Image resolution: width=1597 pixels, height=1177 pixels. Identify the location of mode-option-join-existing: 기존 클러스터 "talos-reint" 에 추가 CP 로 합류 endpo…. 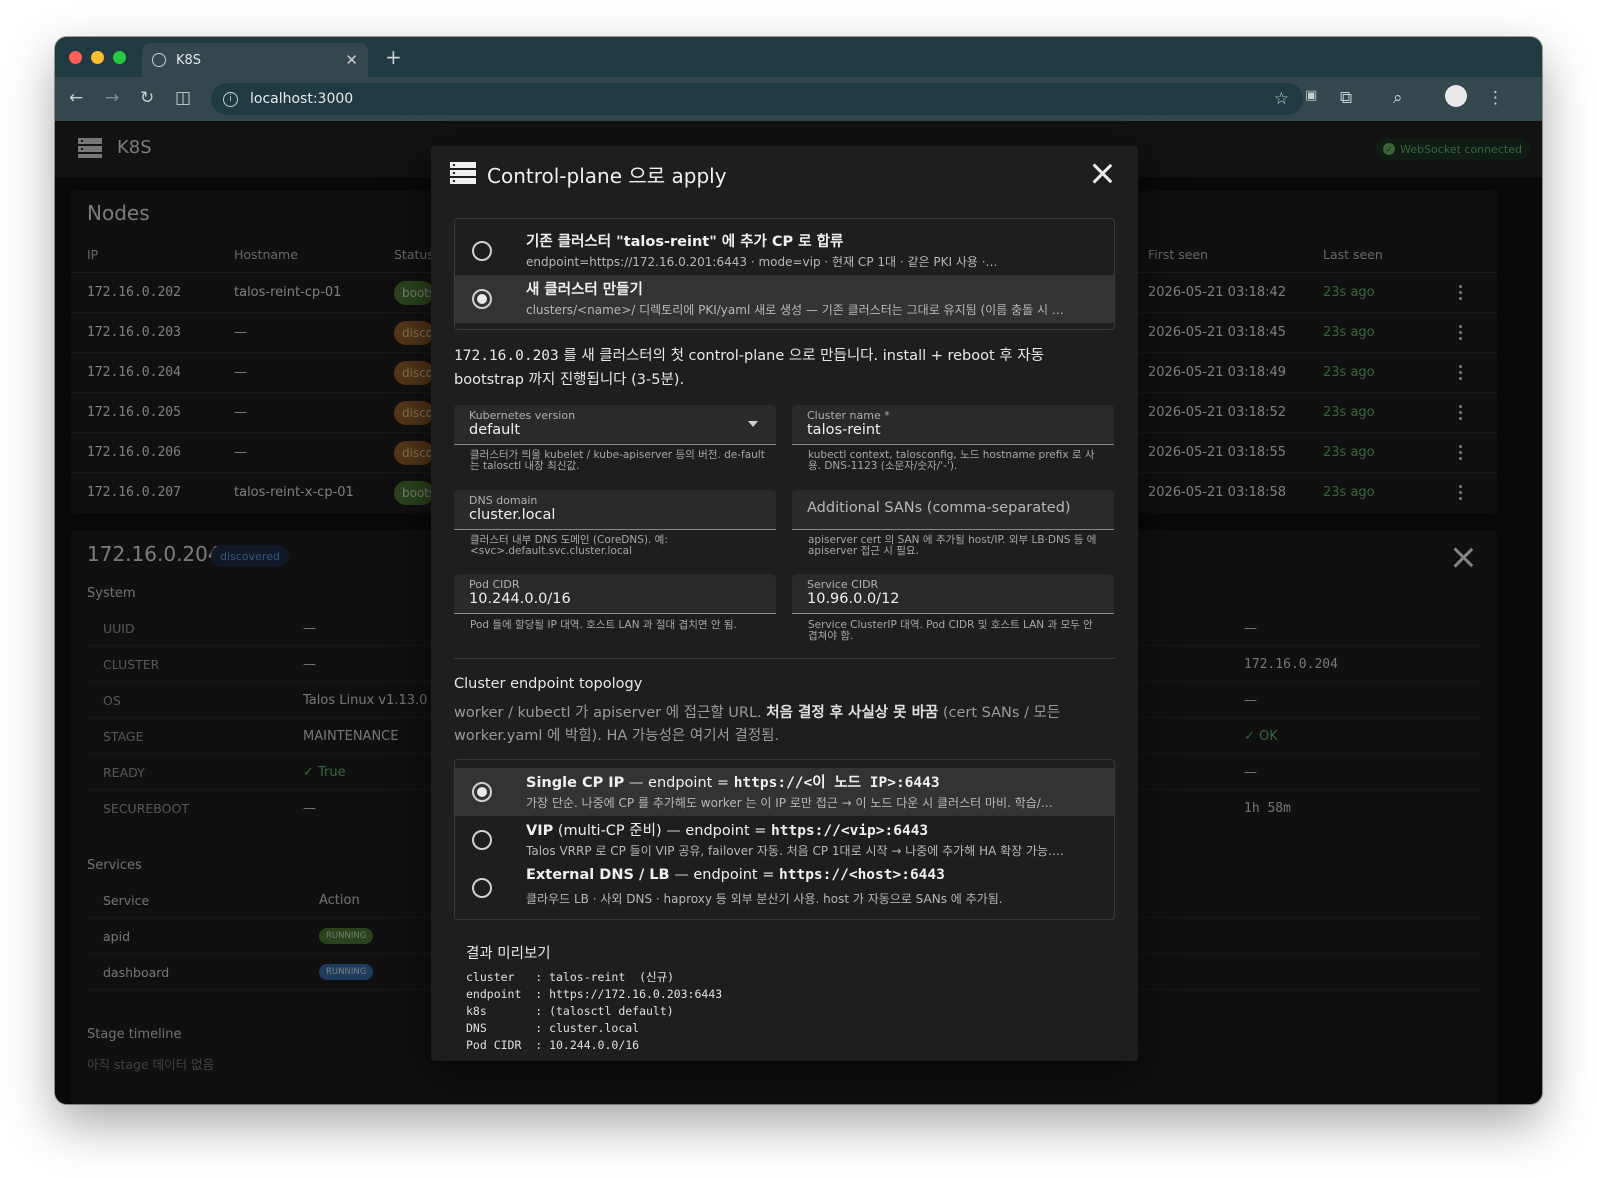
(784, 251).